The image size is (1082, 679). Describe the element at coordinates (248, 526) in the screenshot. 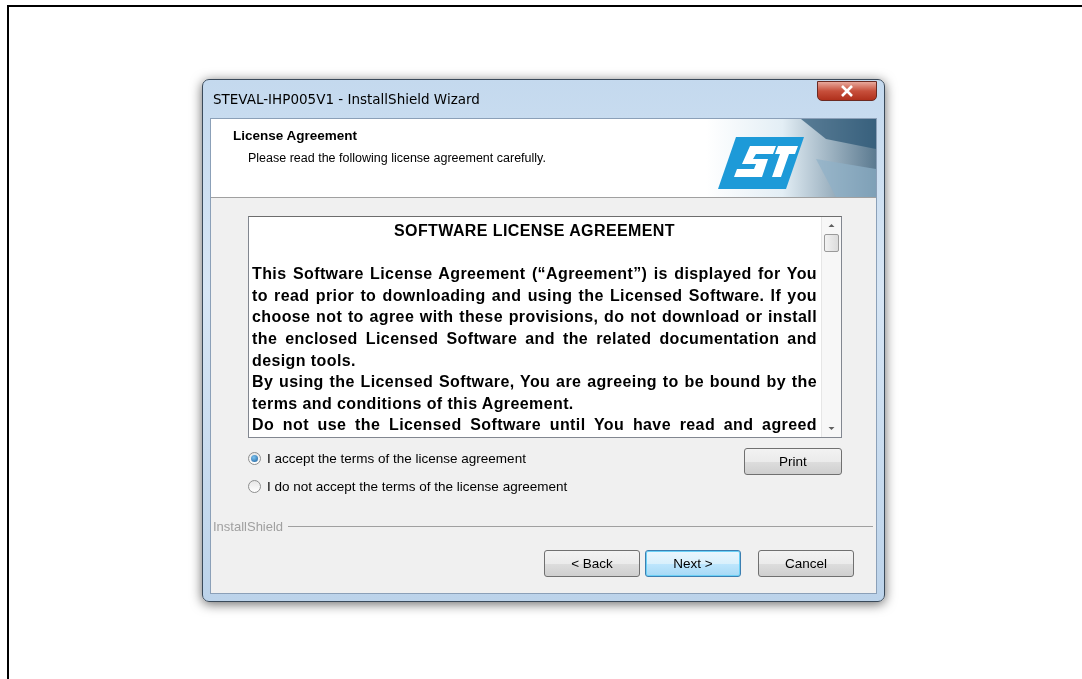

I see `brand-label: InstallShield` at that location.